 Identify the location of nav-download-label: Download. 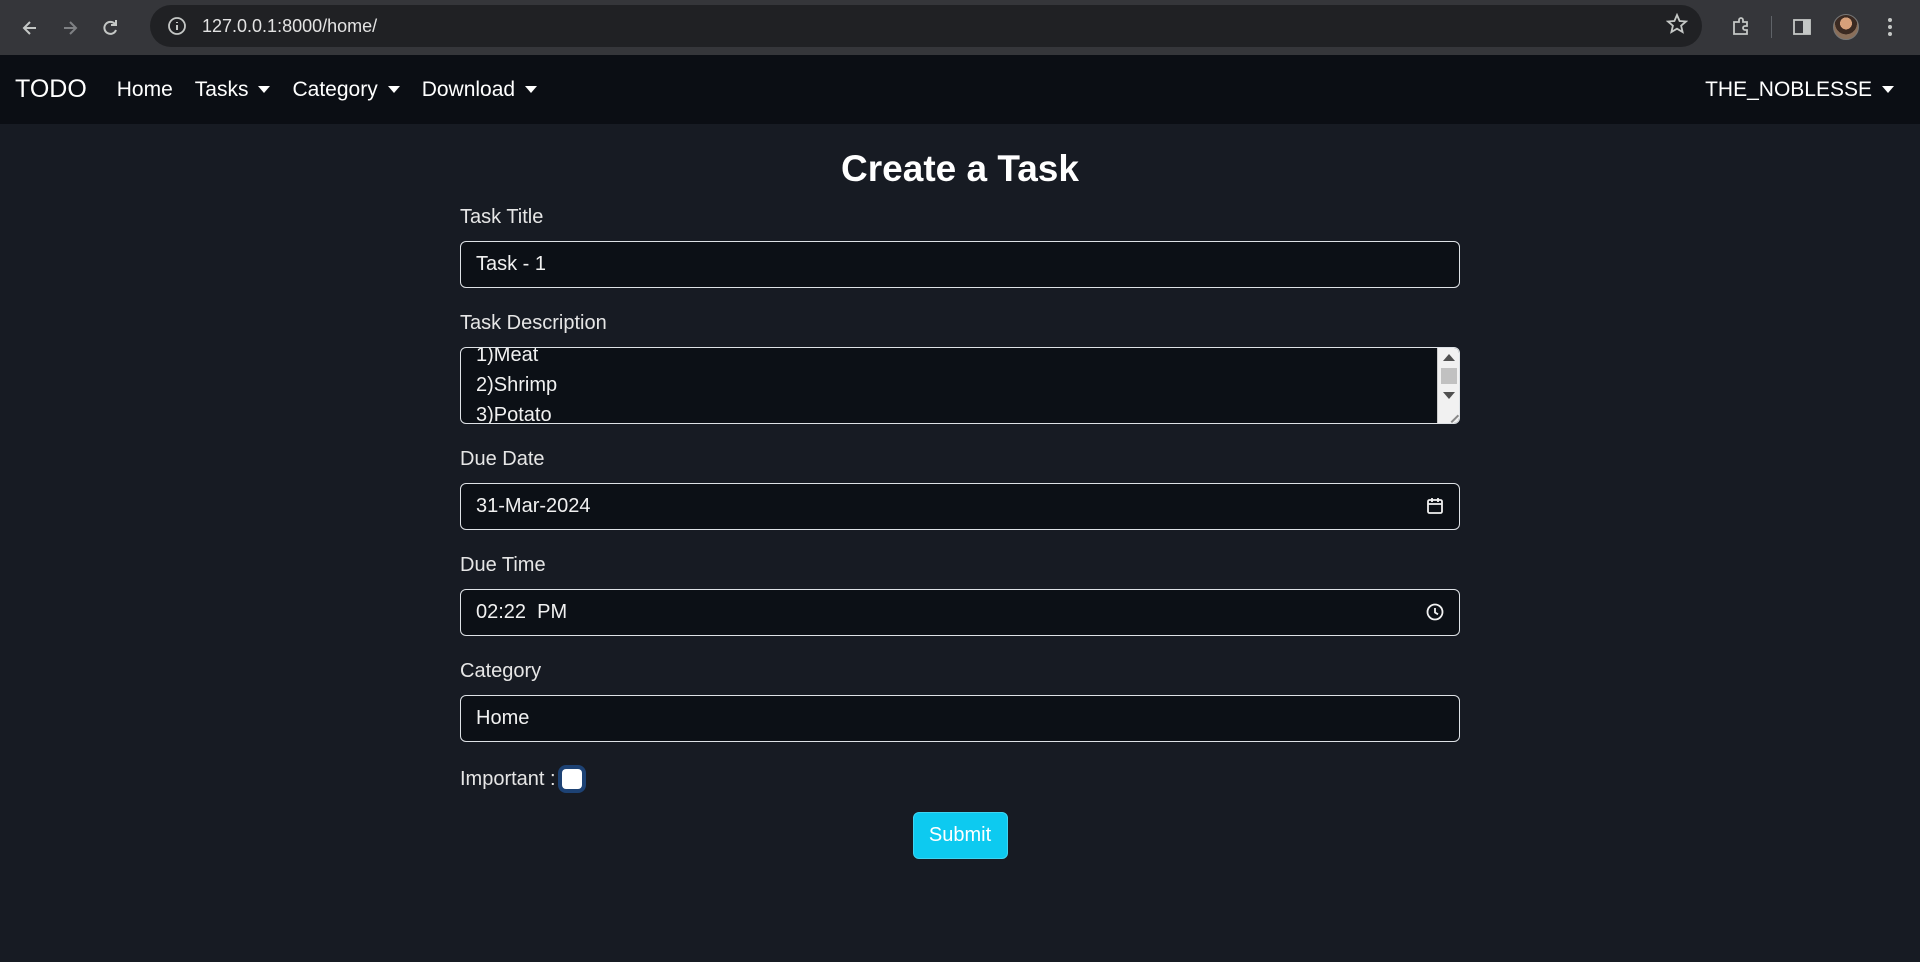
(468, 89).